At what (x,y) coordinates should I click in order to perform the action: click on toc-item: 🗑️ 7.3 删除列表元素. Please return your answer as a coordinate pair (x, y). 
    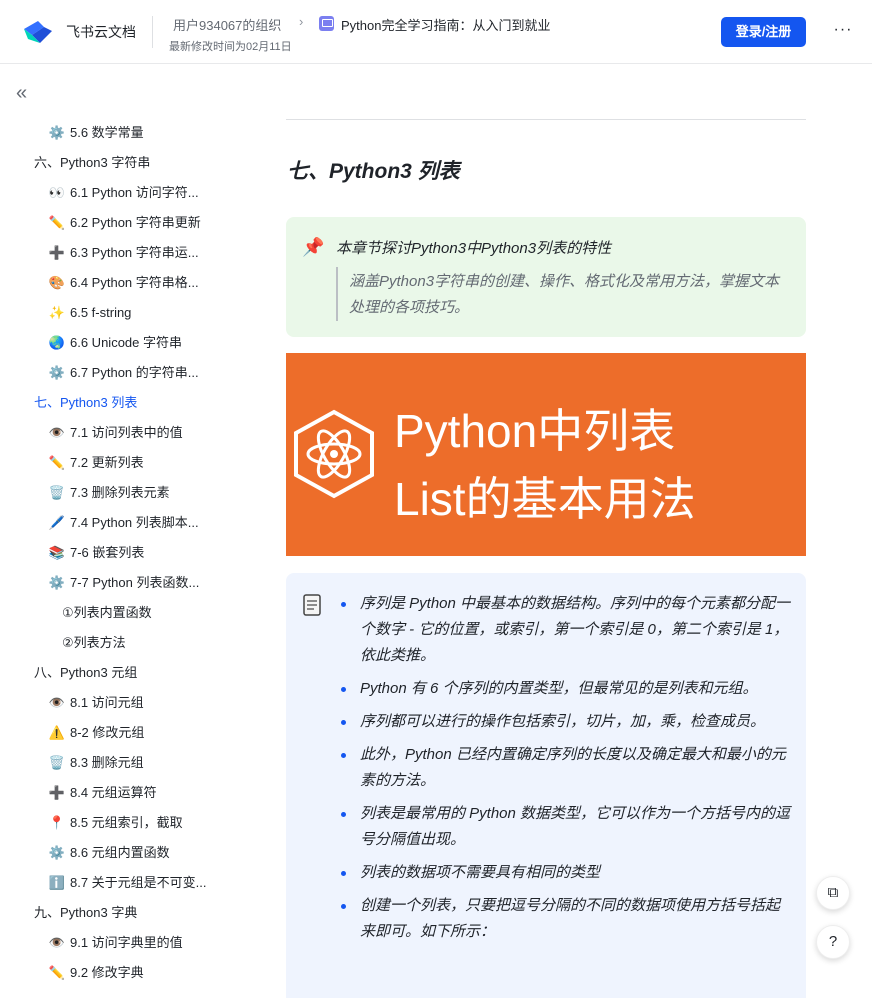
    Looking at the image, I should click on (109, 493).